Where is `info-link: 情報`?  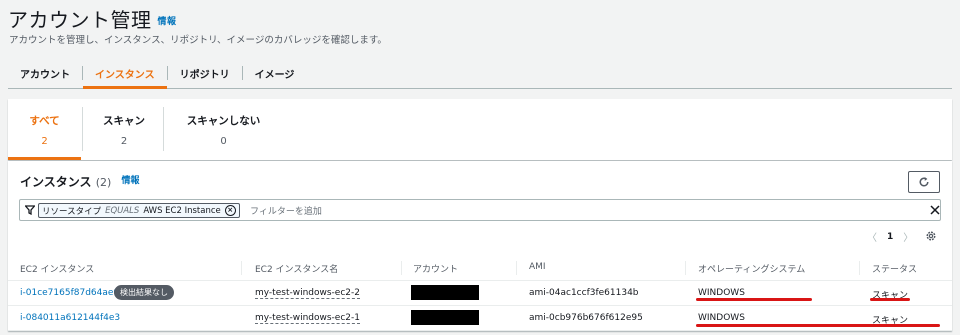
info-link: 情報 is located at coordinates (167, 22).